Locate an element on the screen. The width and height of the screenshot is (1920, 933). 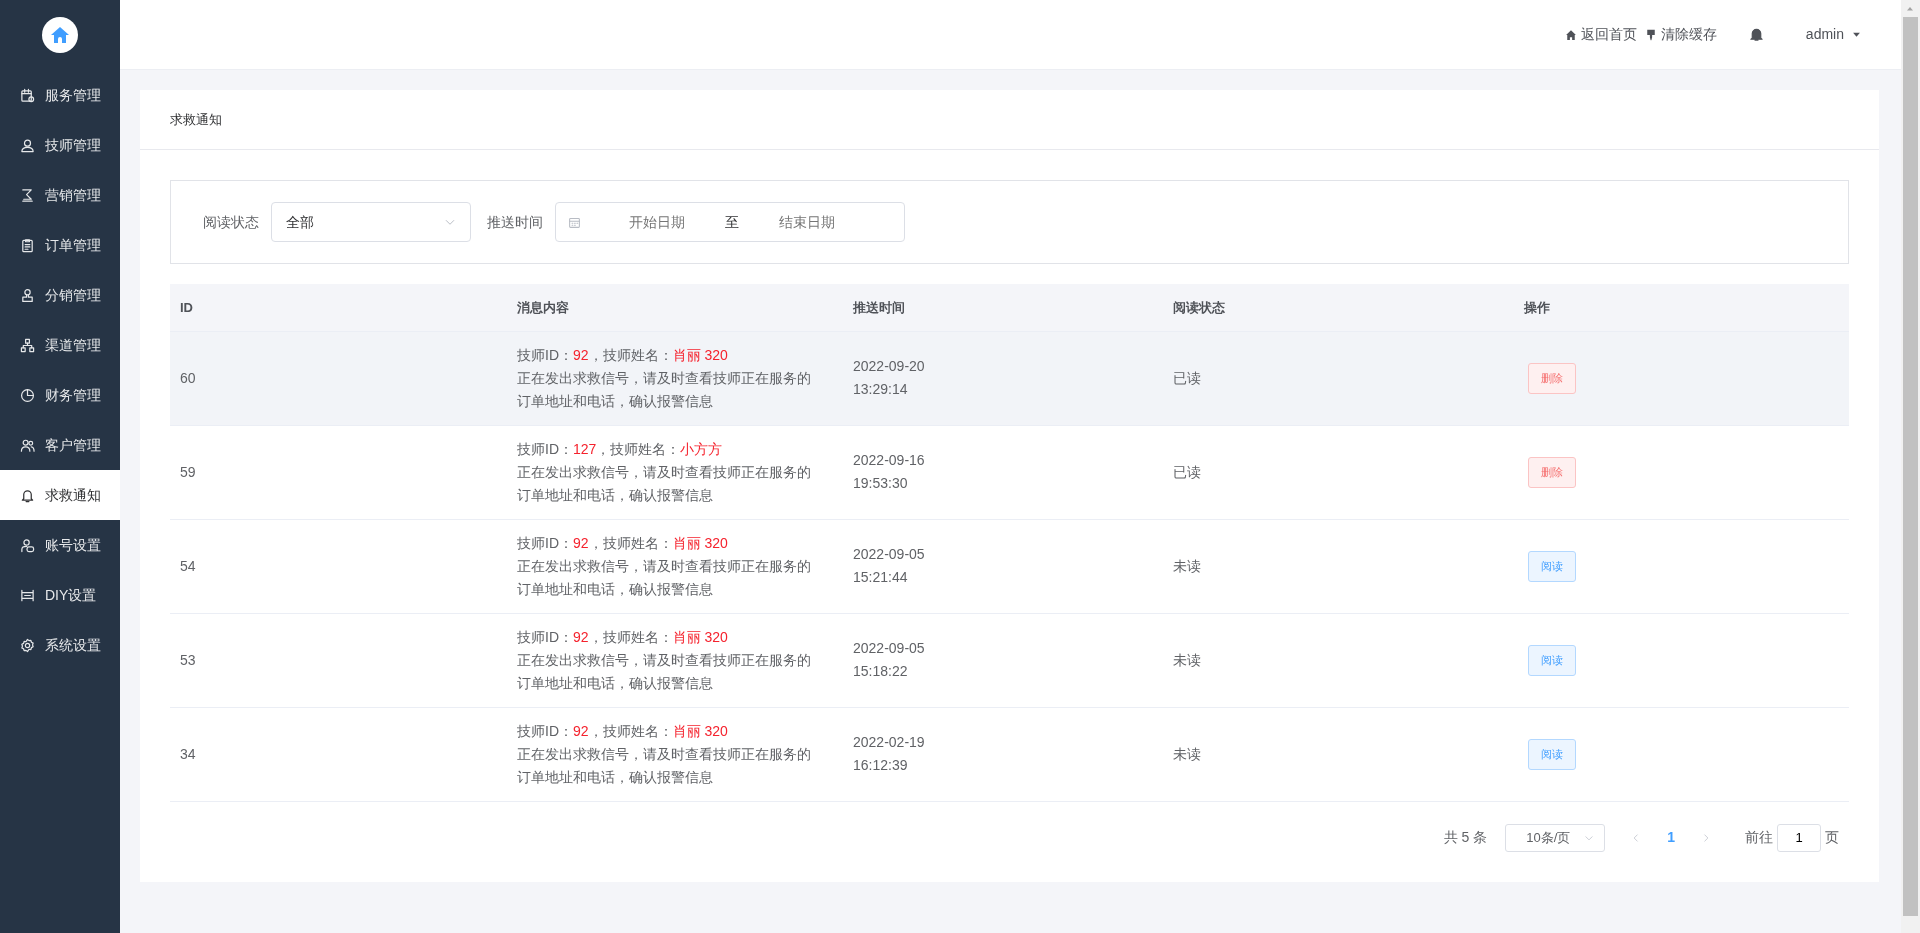
table-cell: 59 is located at coordinates (188, 471).